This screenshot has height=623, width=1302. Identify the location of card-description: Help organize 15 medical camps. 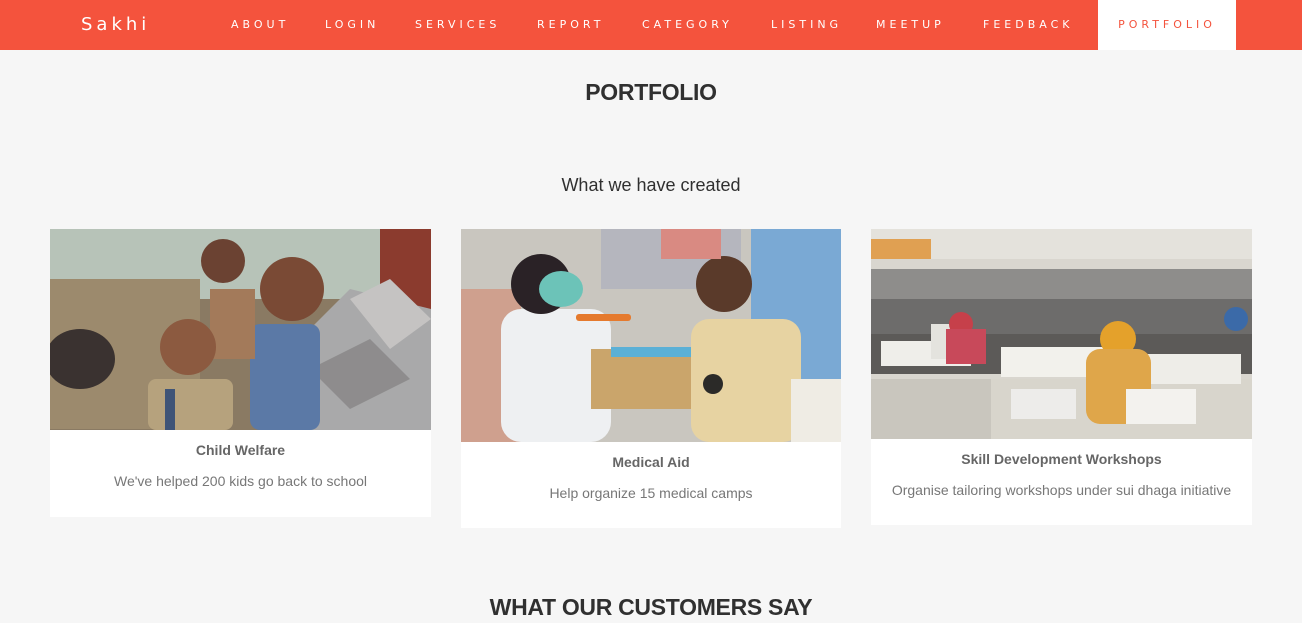
(651, 493).